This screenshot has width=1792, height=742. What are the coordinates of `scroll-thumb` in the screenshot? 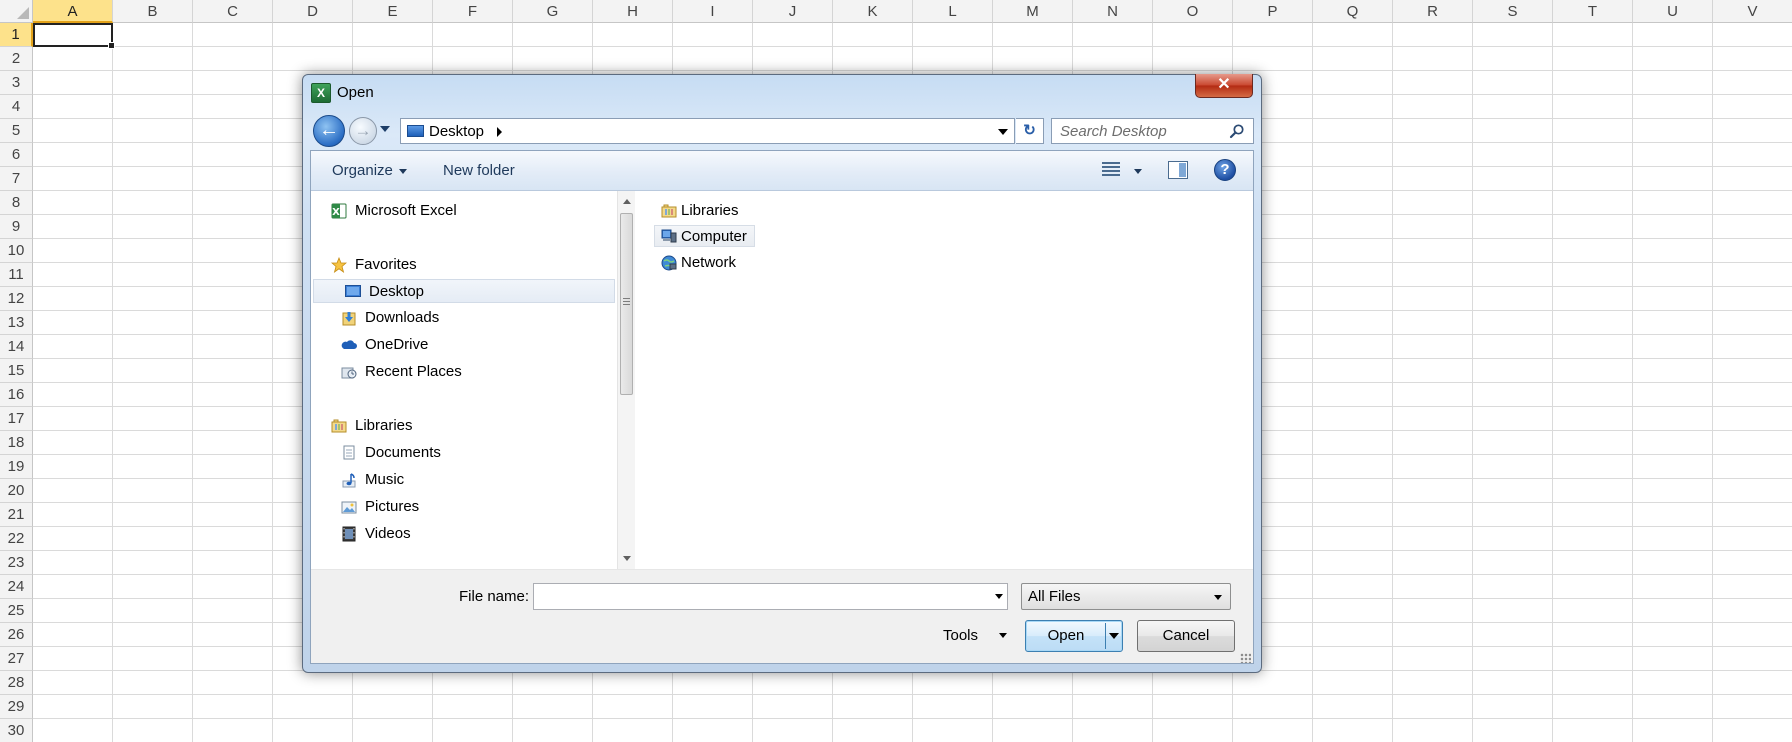 It's located at (626, 304).